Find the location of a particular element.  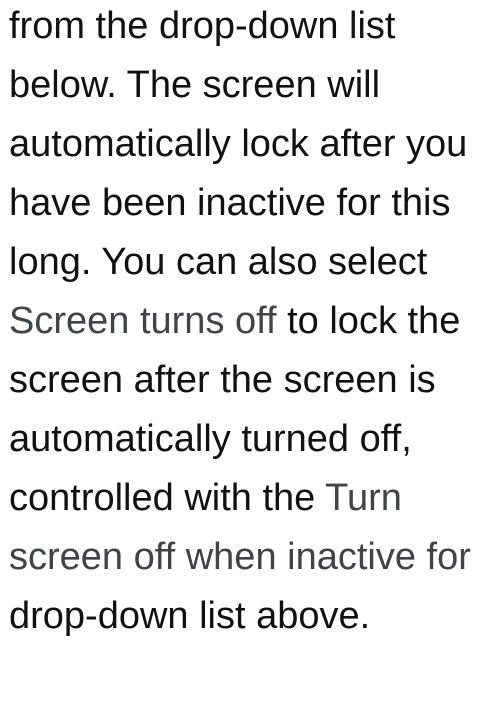

body-text: automatically turned off, is located at coordinates (210, 439).